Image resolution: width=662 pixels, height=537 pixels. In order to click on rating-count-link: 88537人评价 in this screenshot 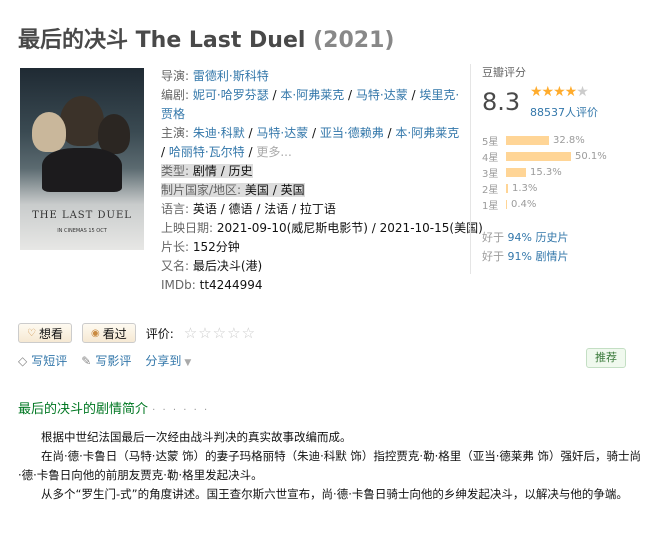, I will do `click(564, 112)`.